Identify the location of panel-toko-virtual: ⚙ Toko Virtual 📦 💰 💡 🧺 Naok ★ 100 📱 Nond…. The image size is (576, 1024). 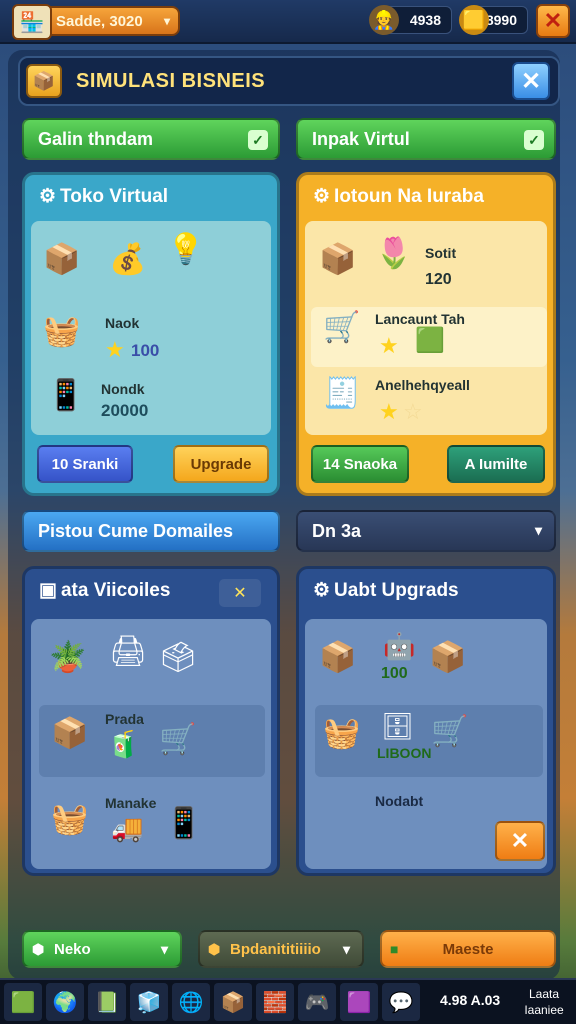
(151, 334).